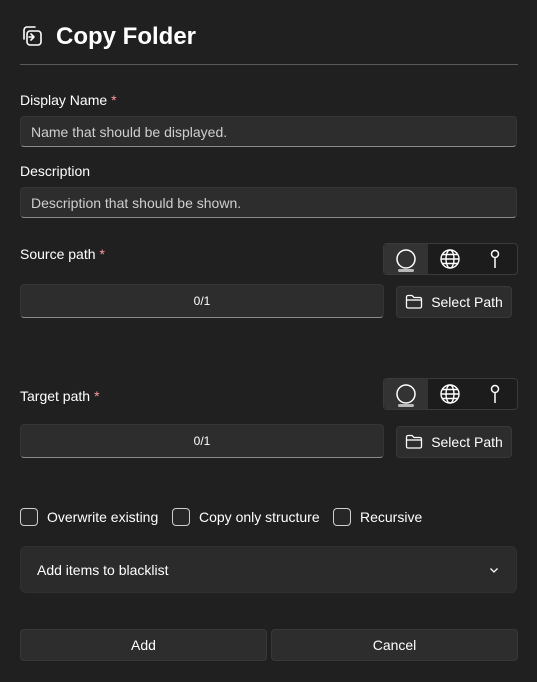 The height and width of the screenshot is (682, 537). What do you see at coordinates (268, 131) in the screenshot?
I see `display-name-input: Name that should be displayed.` at bounding box center [268, 131].